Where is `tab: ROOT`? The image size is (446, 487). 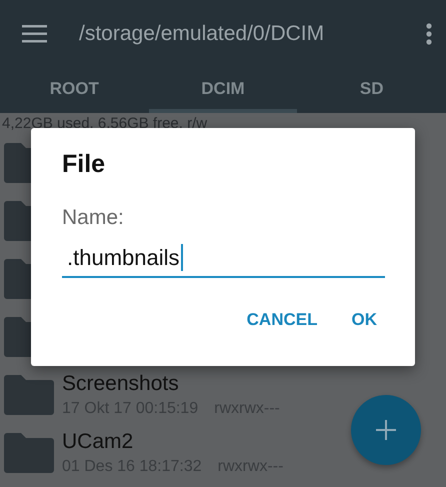 tab: ROOT is located at coordinates (74, 90).